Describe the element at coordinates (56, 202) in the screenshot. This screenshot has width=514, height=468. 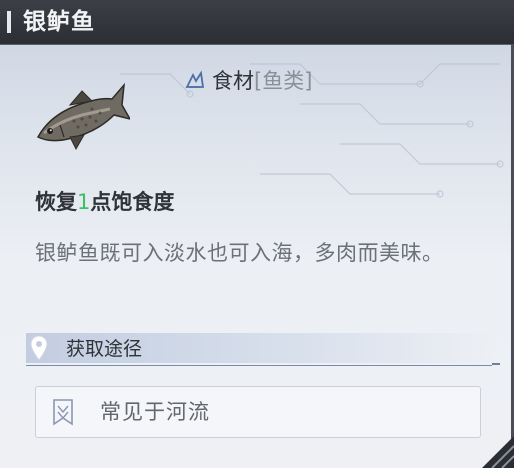
I see `effect-prefix: 恢复` at that location.